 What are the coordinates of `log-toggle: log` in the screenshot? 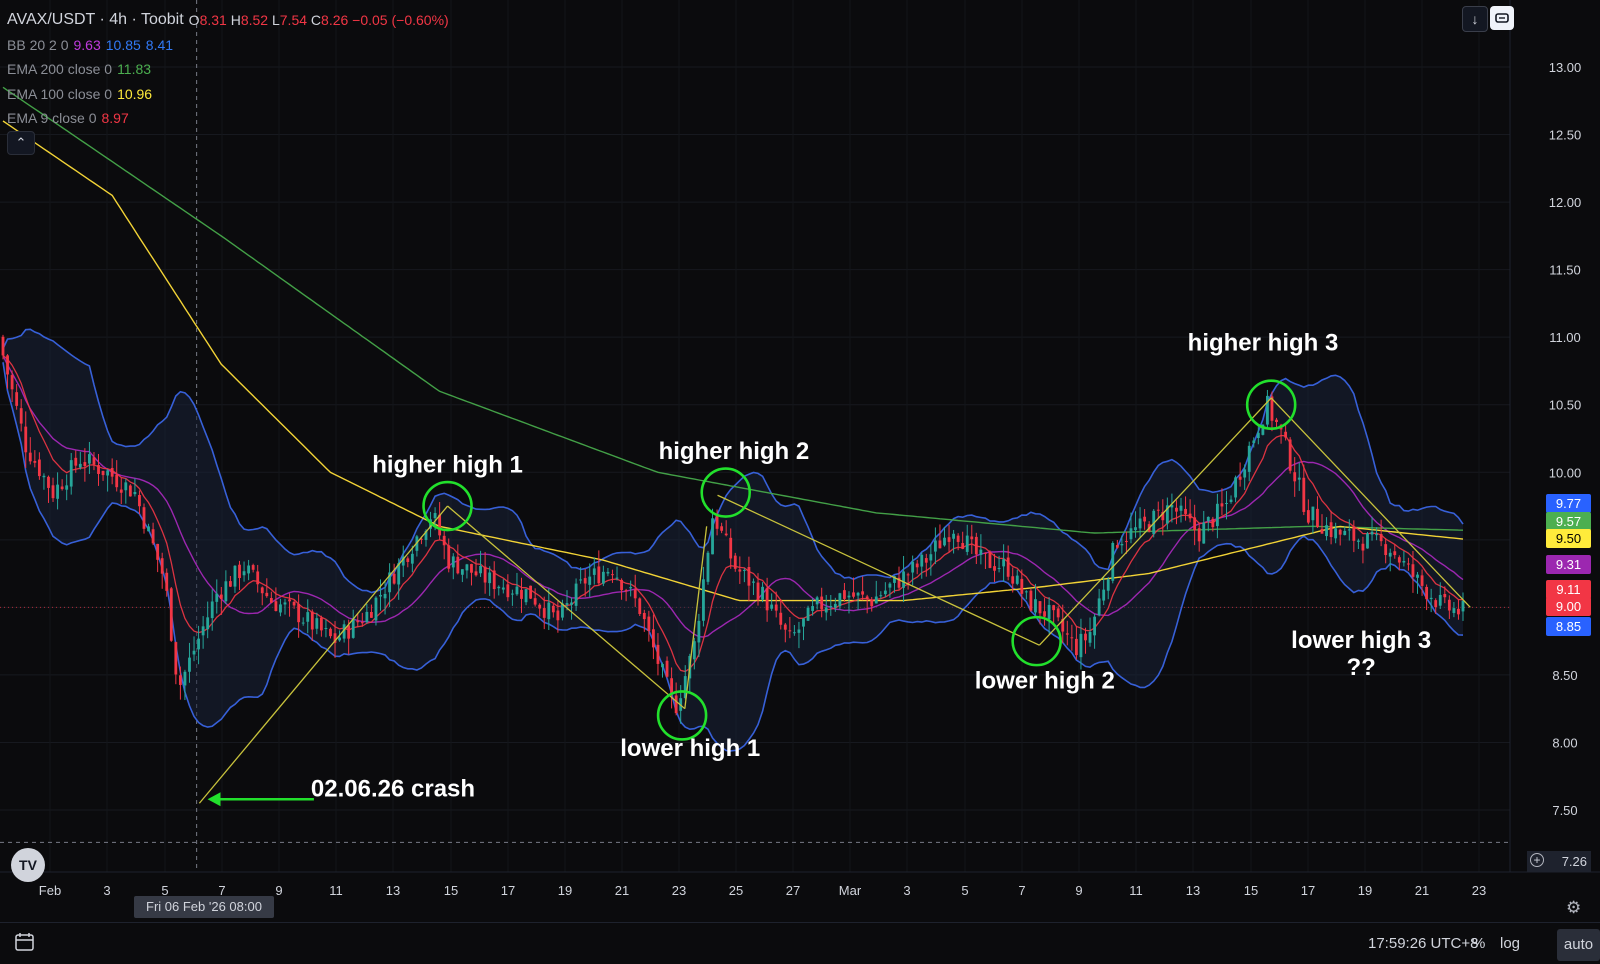 It's located at (1510, 943).